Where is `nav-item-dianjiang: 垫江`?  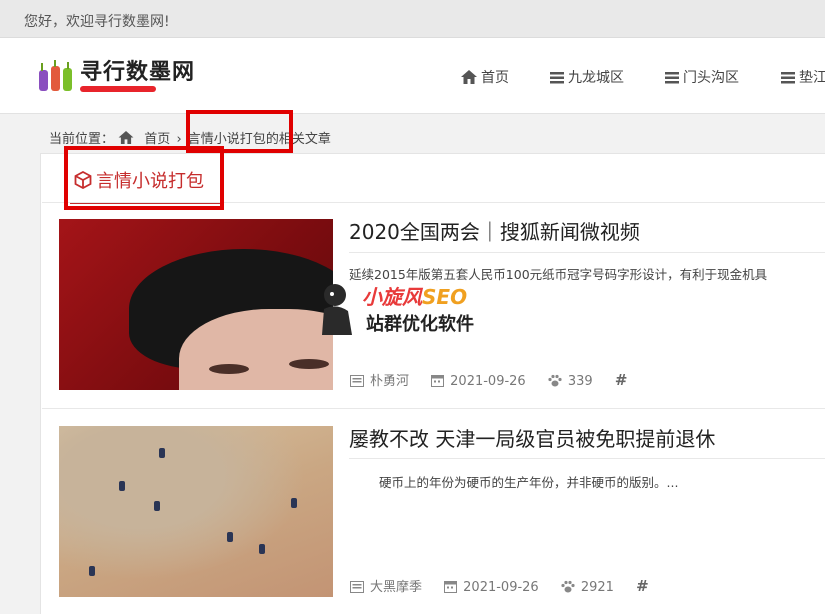 nav-item-dianjiang: 垫江 is located at coordinates (803, 77).